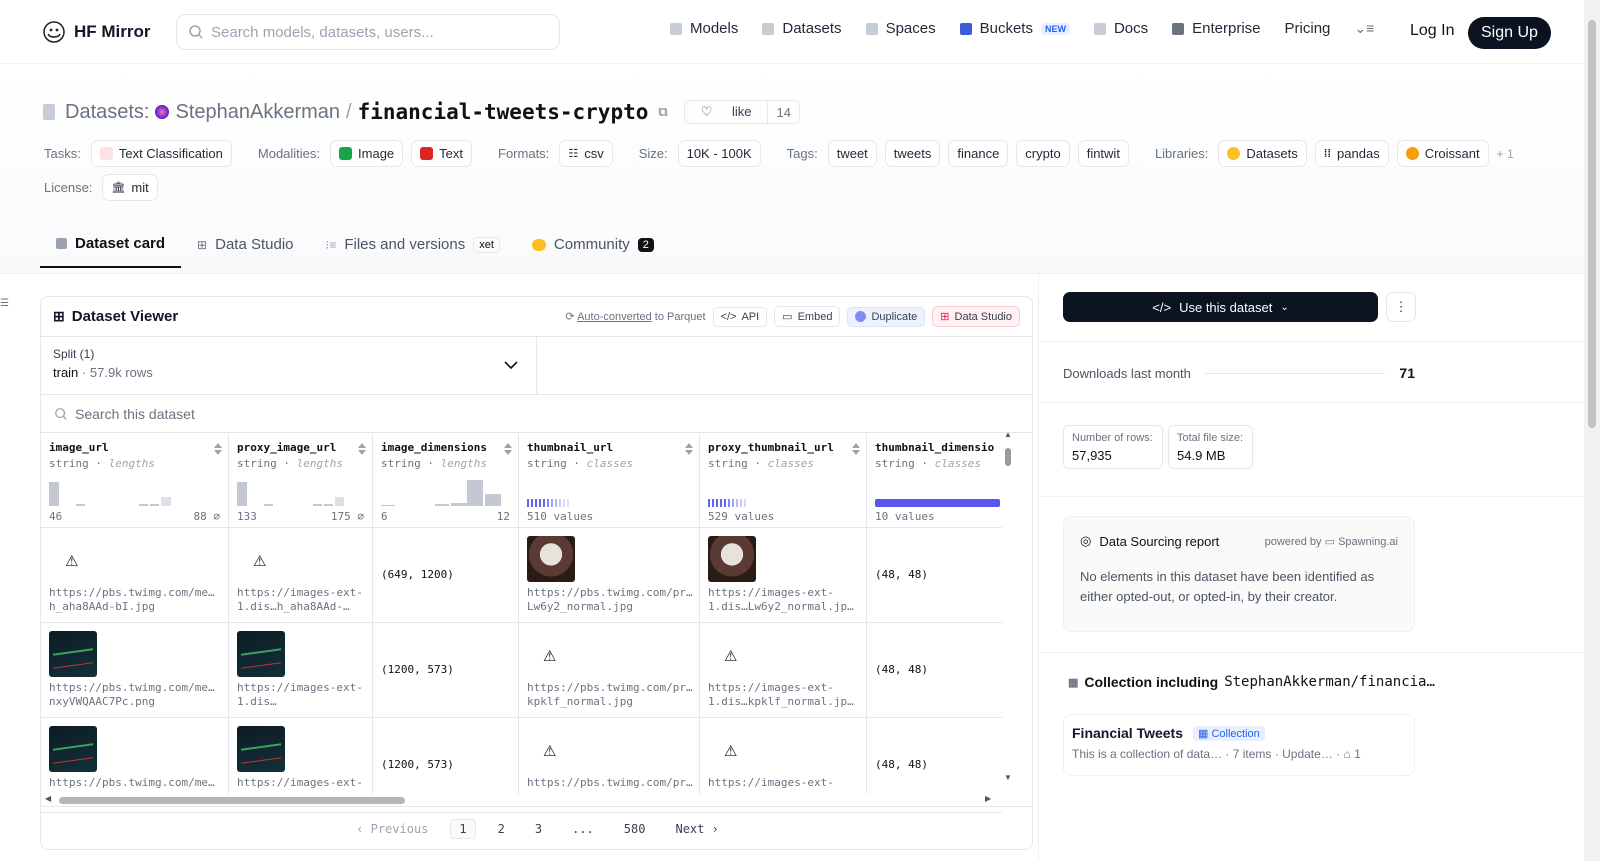  Describe the element at coordinates (740, 316) in the screenshot. I see `api-button: </> API` at that location.